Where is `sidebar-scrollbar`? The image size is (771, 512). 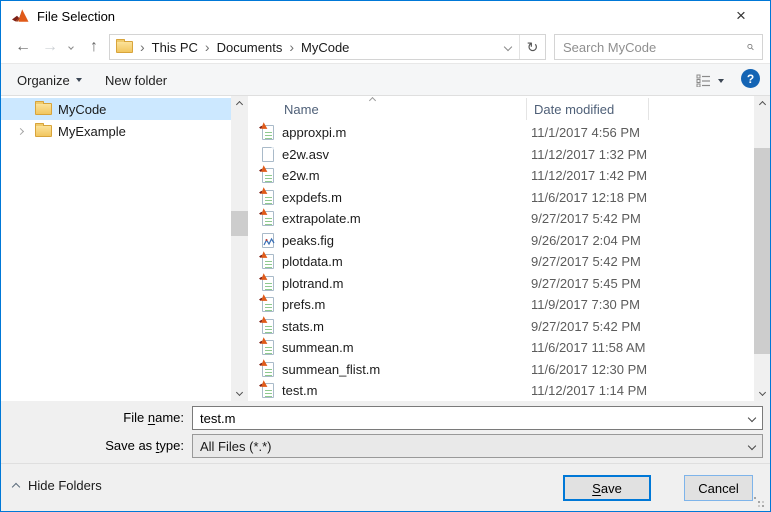 sidebar-scrollbar is located at coordinates (239, 248).